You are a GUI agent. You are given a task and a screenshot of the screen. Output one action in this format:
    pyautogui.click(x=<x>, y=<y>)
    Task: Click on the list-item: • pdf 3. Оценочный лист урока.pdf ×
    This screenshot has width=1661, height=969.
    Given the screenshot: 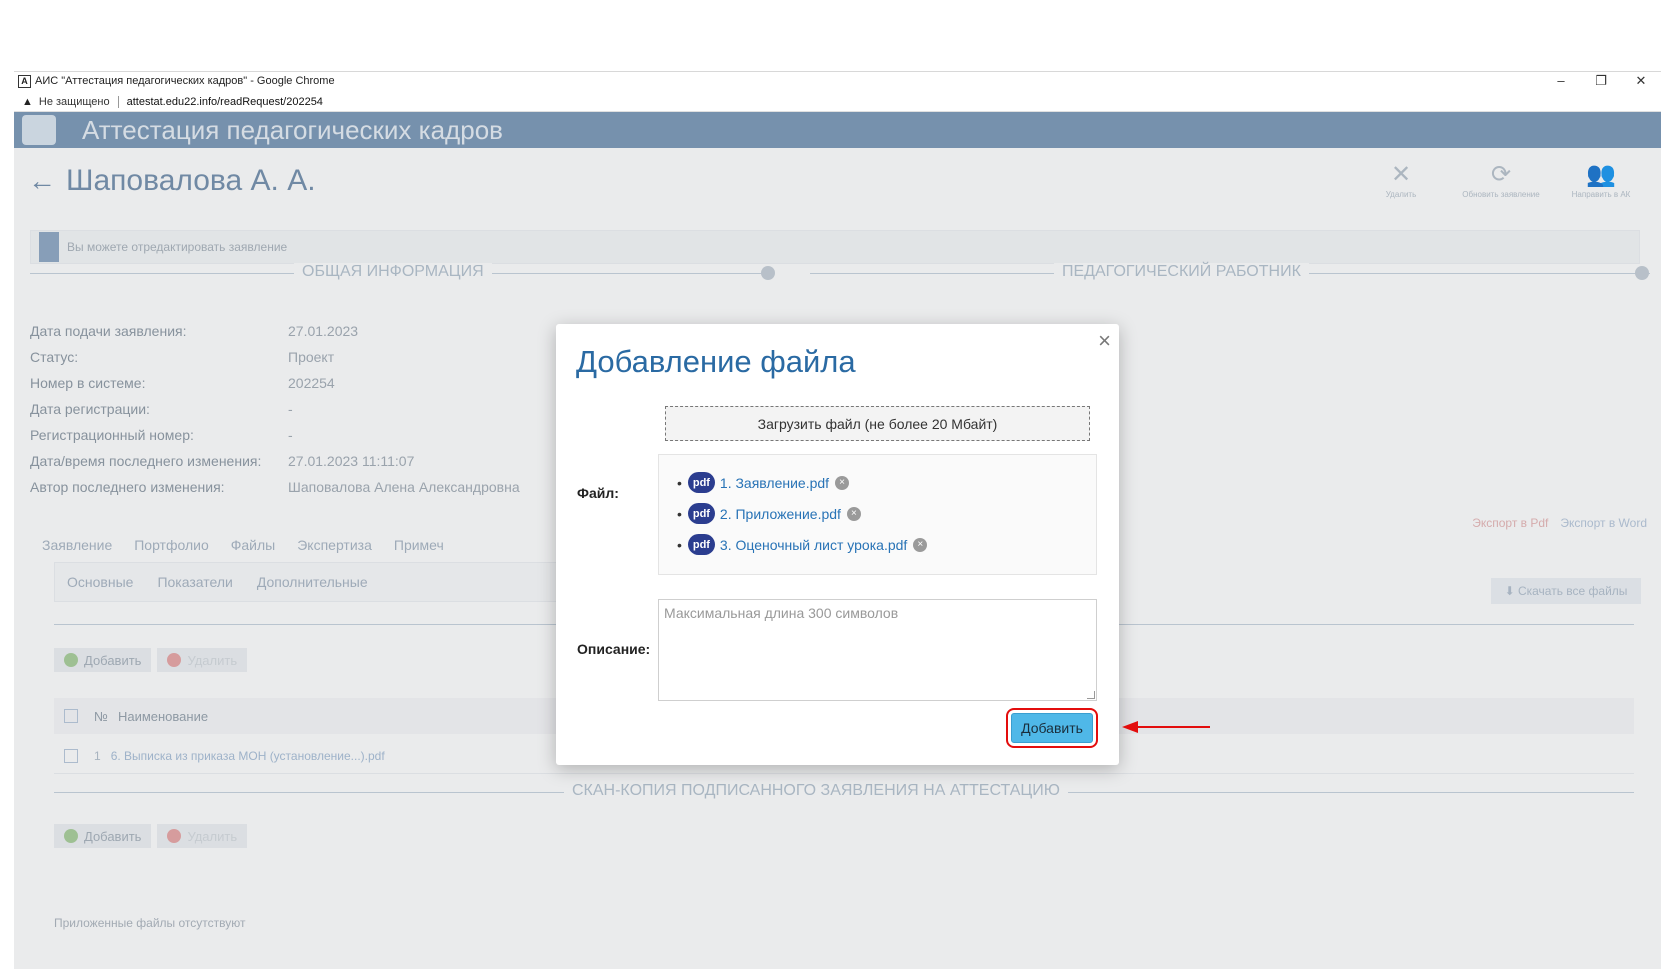 What is the action you would take?
    pyautogui.click(x=886, y=544)
    